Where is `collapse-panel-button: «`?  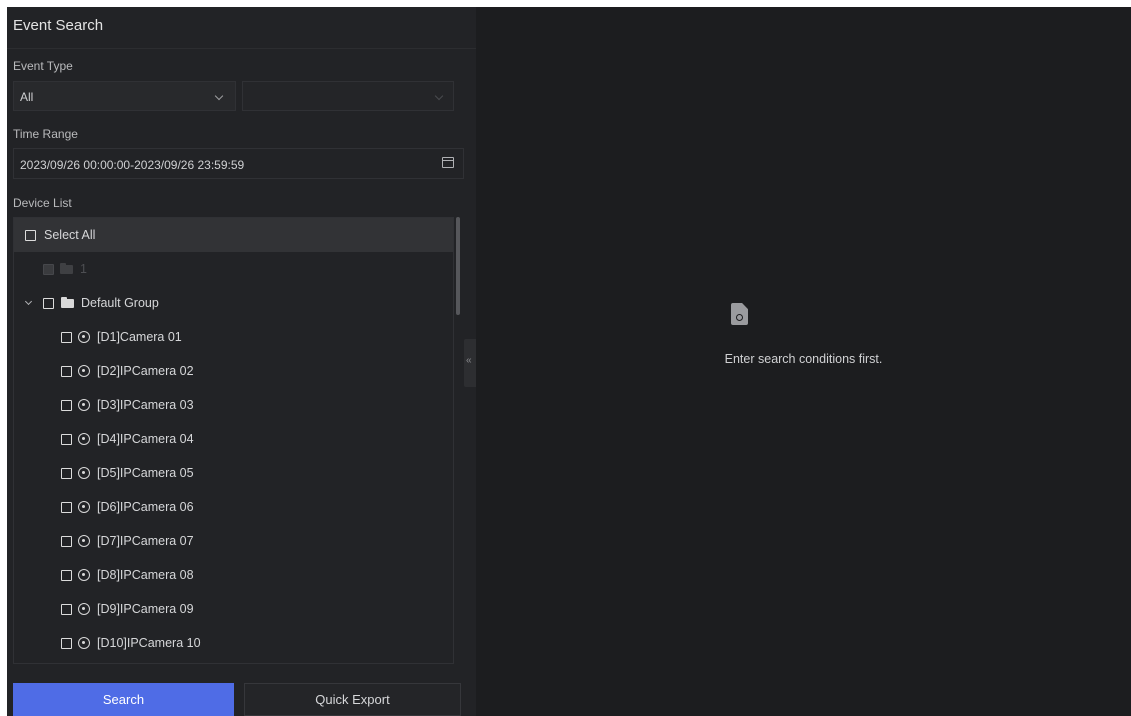 collapse-panel-button: « is located at coordinates (470, 363).